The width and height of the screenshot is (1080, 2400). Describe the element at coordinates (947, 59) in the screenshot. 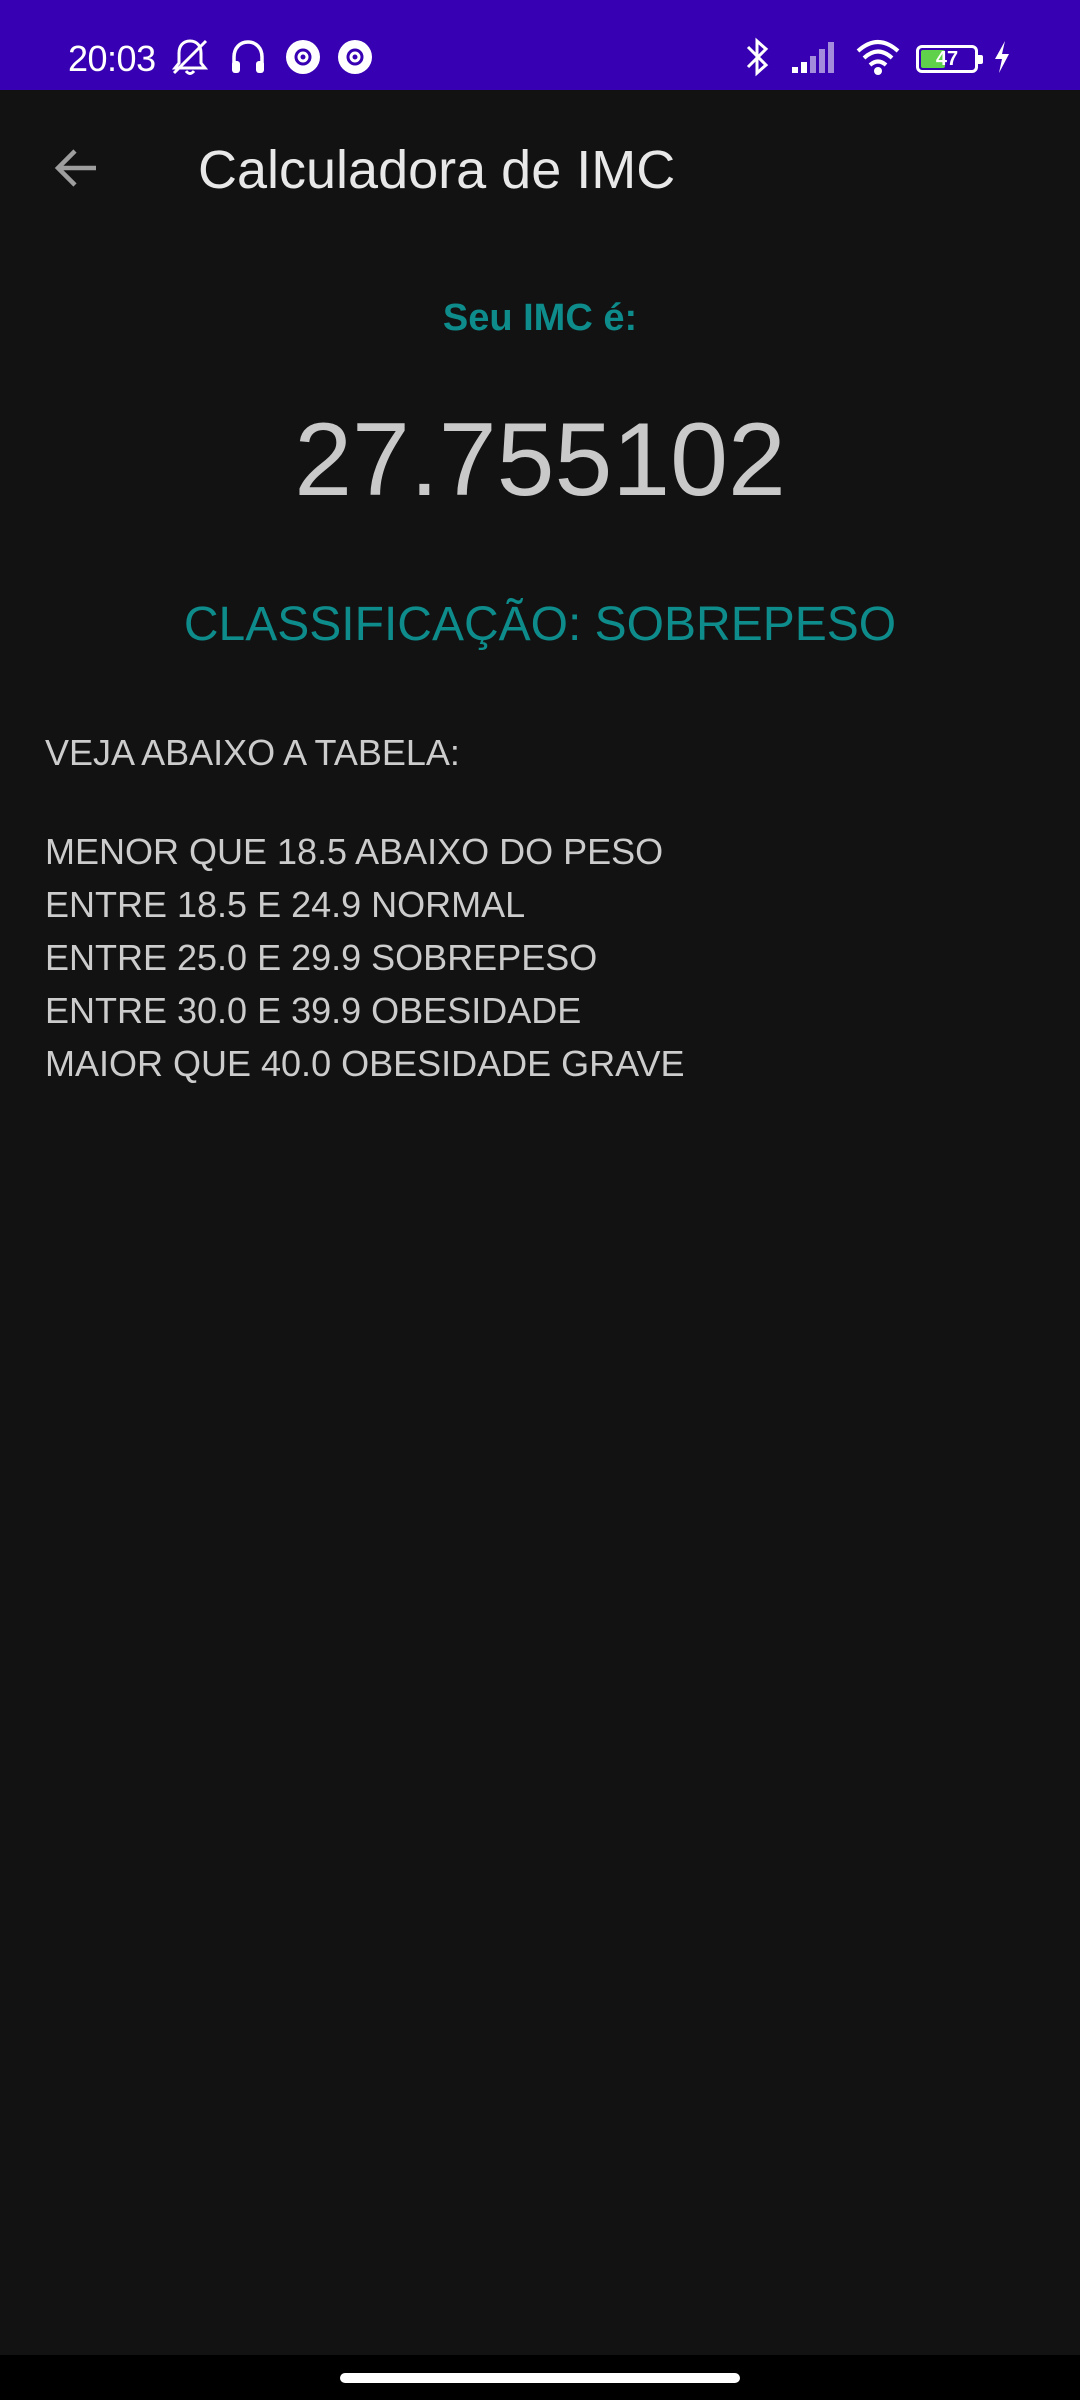

I see `battery-level-text: 47` at that location.